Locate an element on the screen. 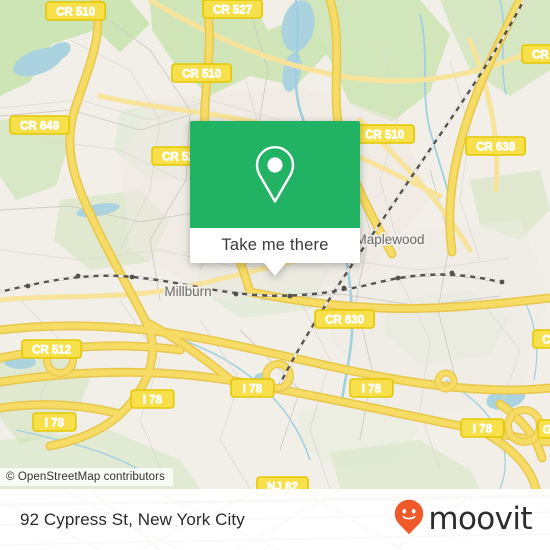 This screenshot has width=550, height=550. take-me-there-label: Take me there is located at coordinates (275, 245).